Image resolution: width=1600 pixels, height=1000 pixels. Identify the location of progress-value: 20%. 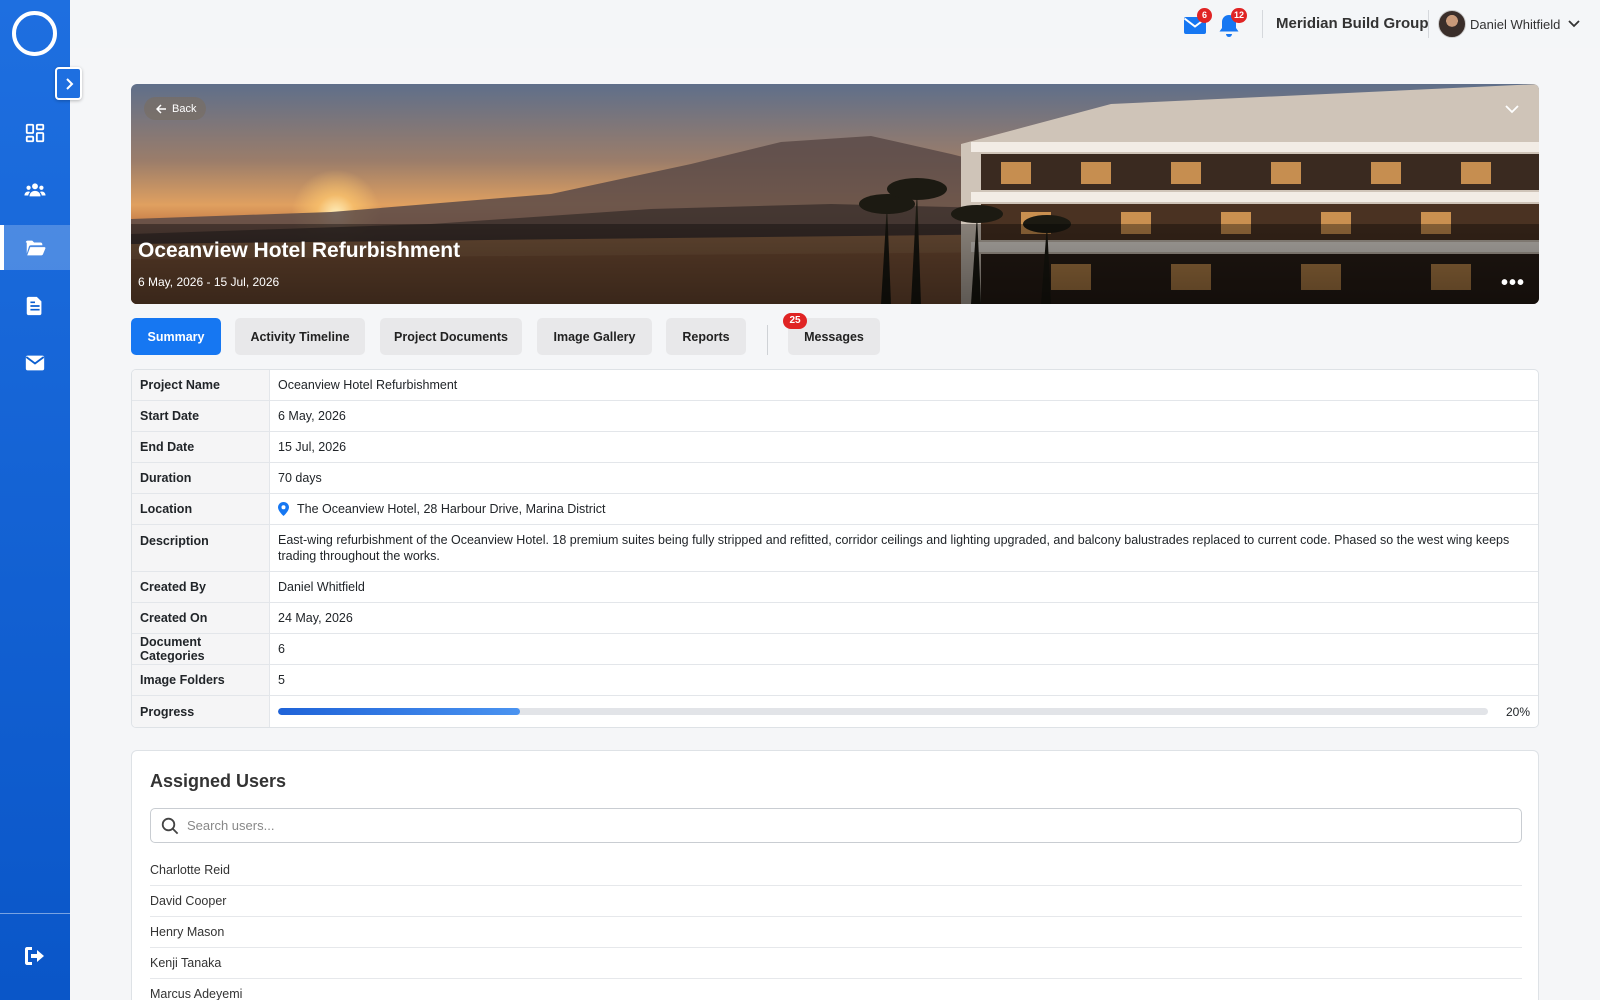
(904, 711).